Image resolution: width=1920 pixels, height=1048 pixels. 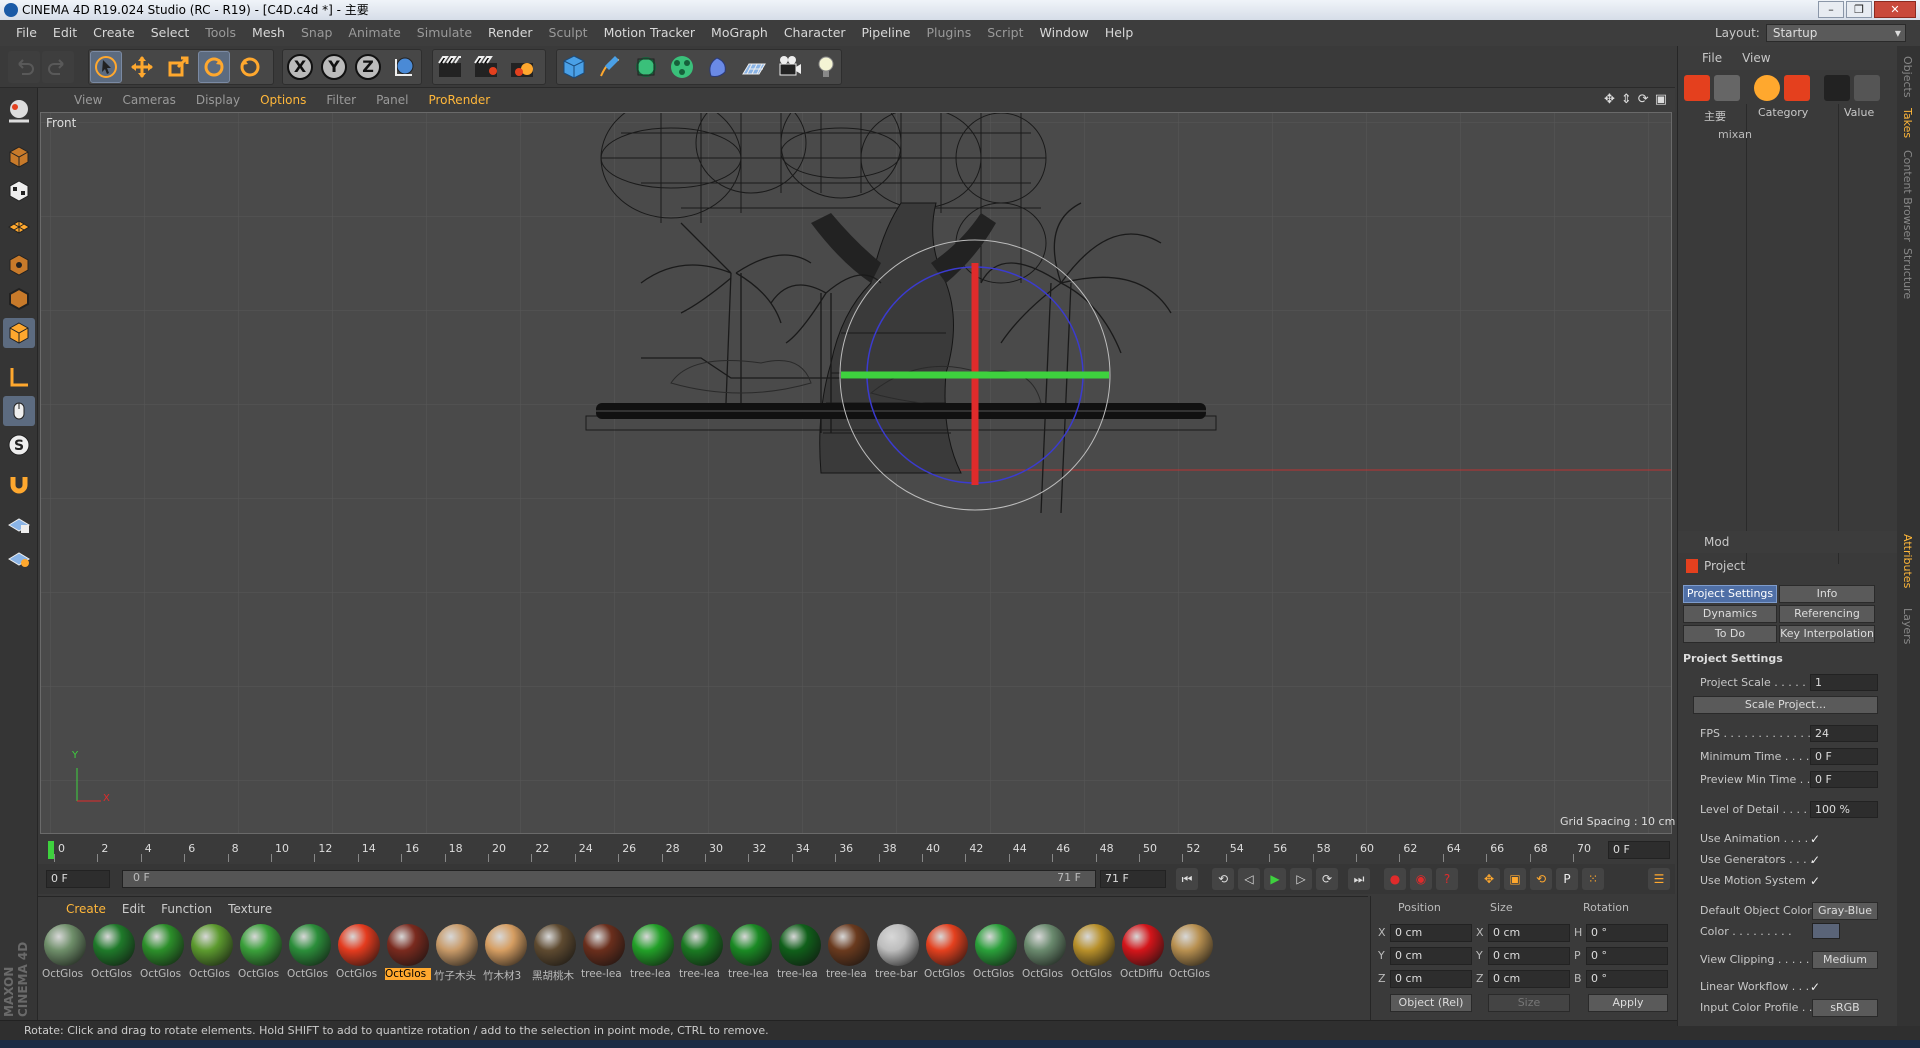 I want to click on maximize-view-icon: ▣, so click(x=1661, y=99).